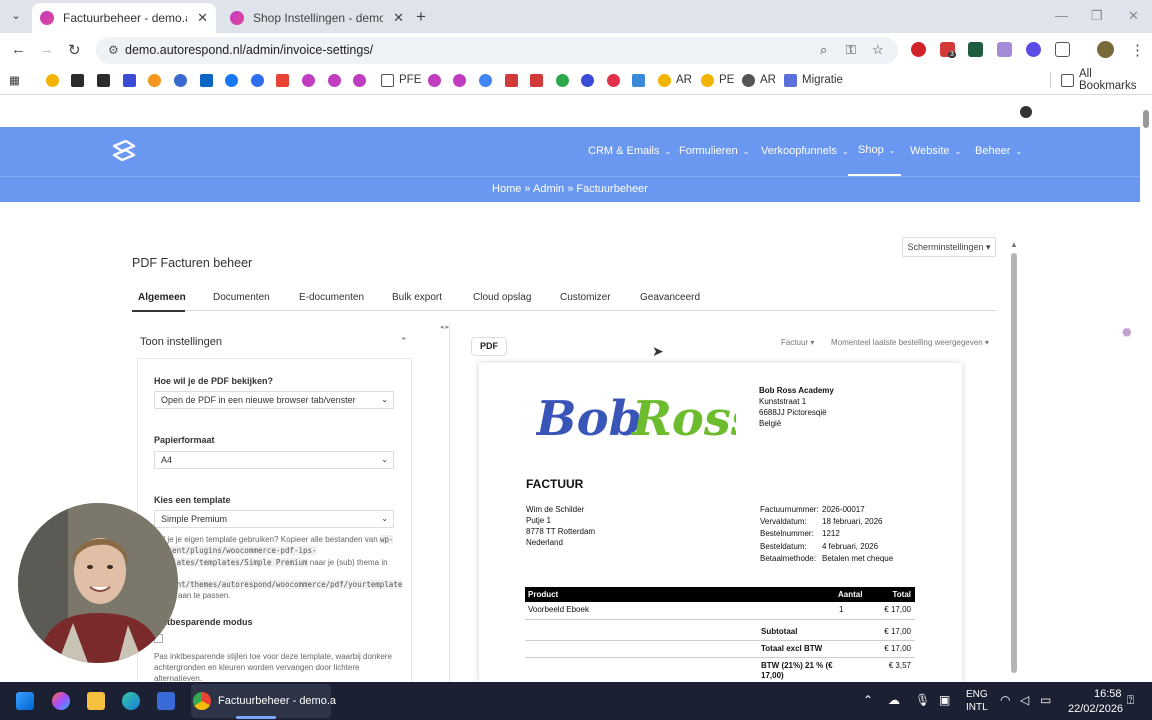 The width and height of the screenshot is (1152, 720). What do you see at coordinates (1105, 49) in the screenshot?
I see `profile-avatar` at bounding box center [1105, 49].